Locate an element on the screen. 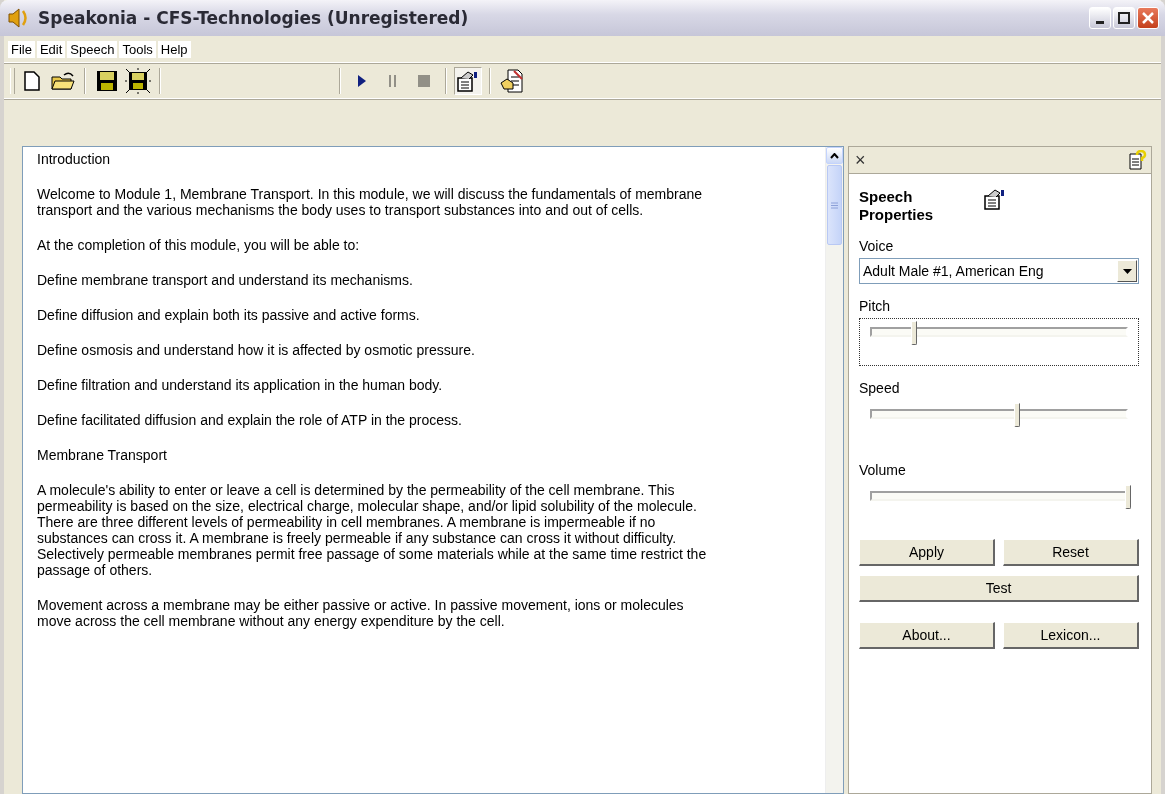  paragraph: Introduction is located at coordinates (74, 159).